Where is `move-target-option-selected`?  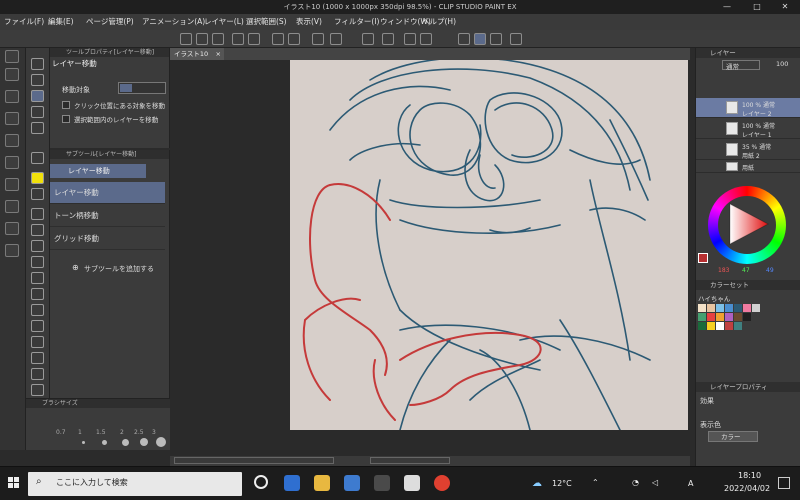
move-target-option-selected is located at coordinates (126, 88).